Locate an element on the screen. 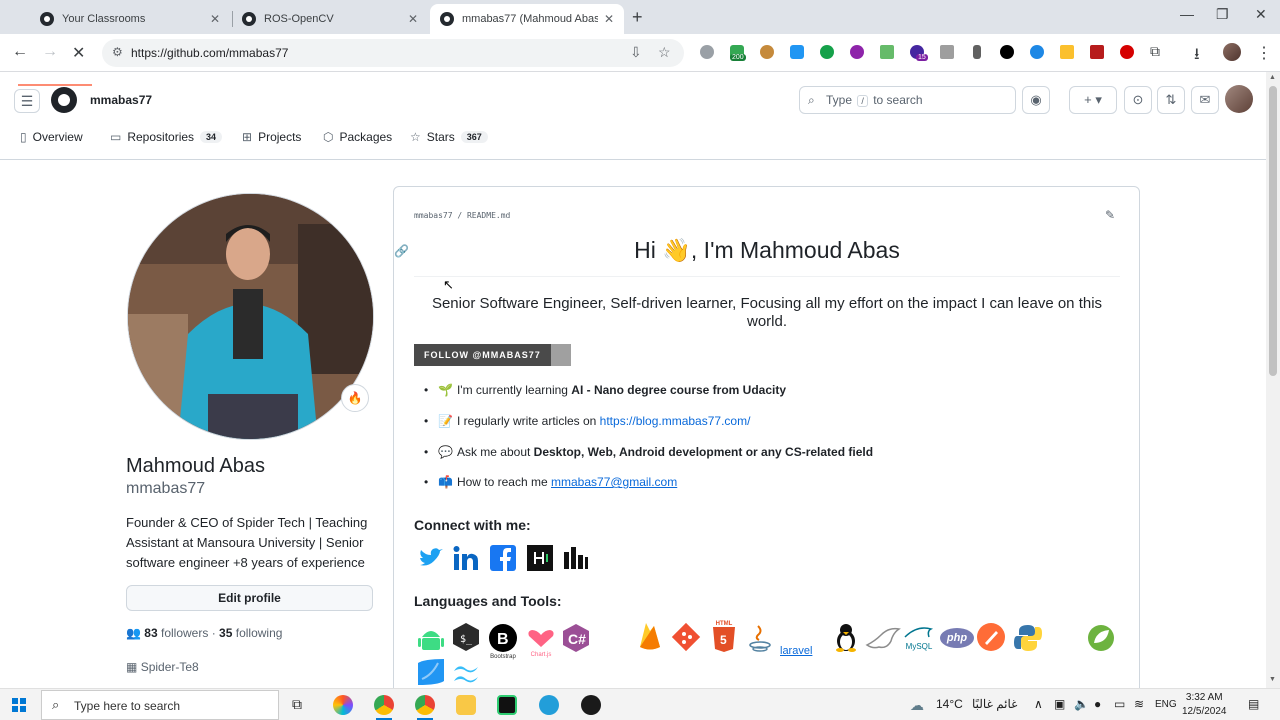  file-explorer-icon is located at coordinates (466, 705).